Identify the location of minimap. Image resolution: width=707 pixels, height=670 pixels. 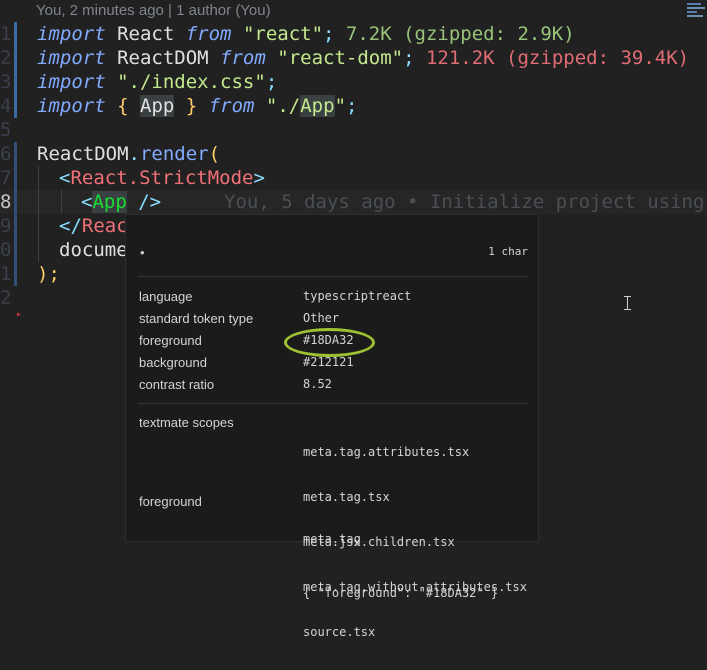
(696, 10).